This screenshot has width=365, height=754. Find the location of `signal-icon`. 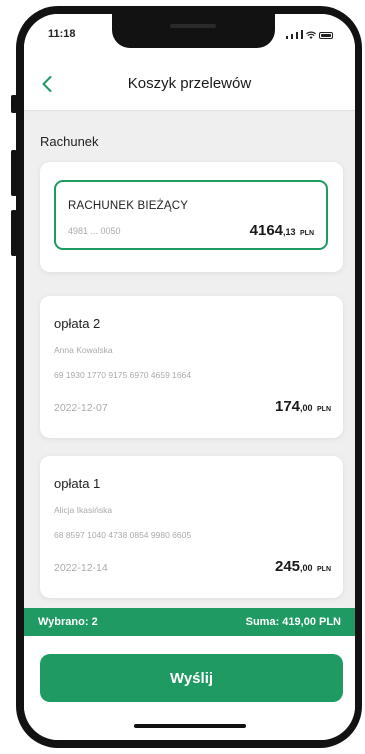

signal-icon is located at coordinates (287, 37).